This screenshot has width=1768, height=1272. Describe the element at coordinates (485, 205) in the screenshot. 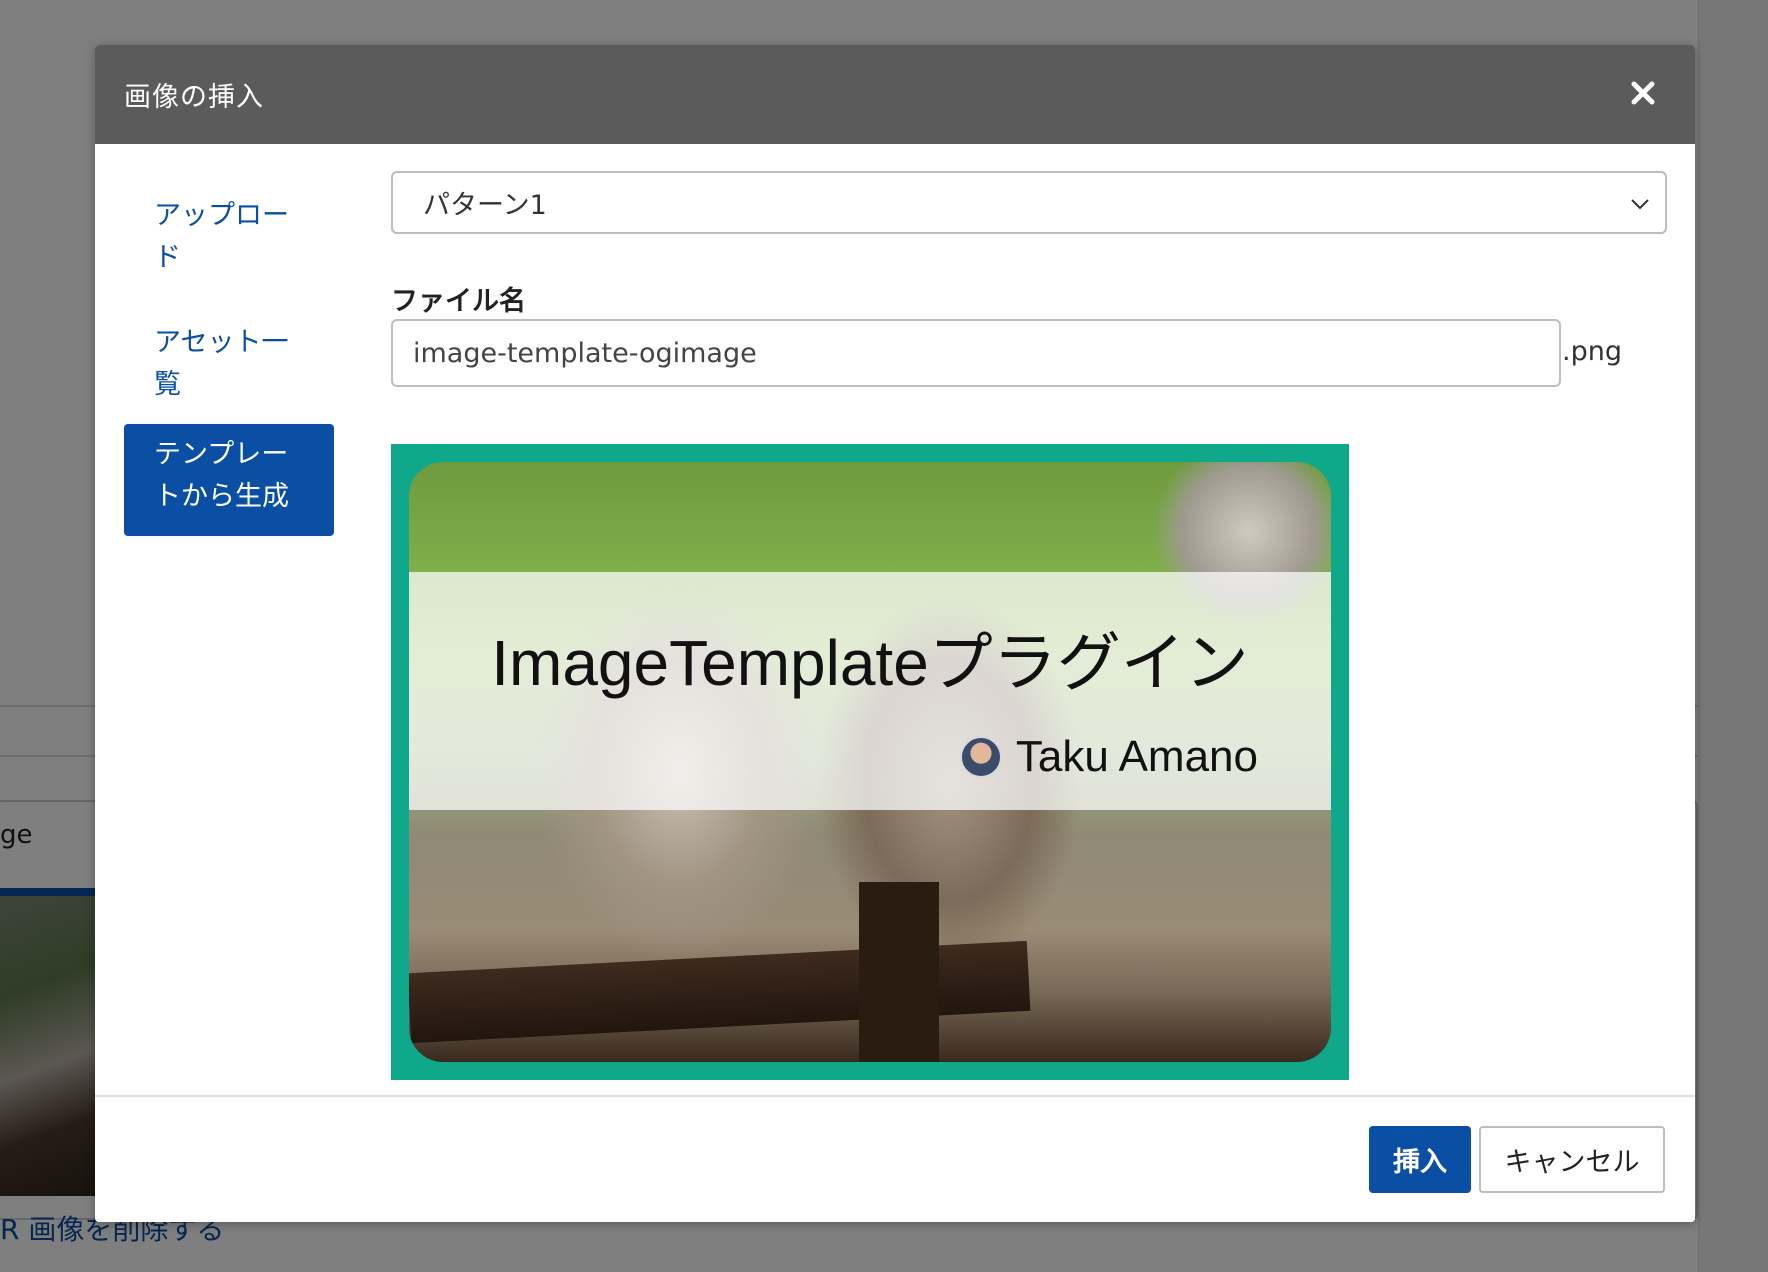

I see `pattern-select-value: パターン1` at that location.